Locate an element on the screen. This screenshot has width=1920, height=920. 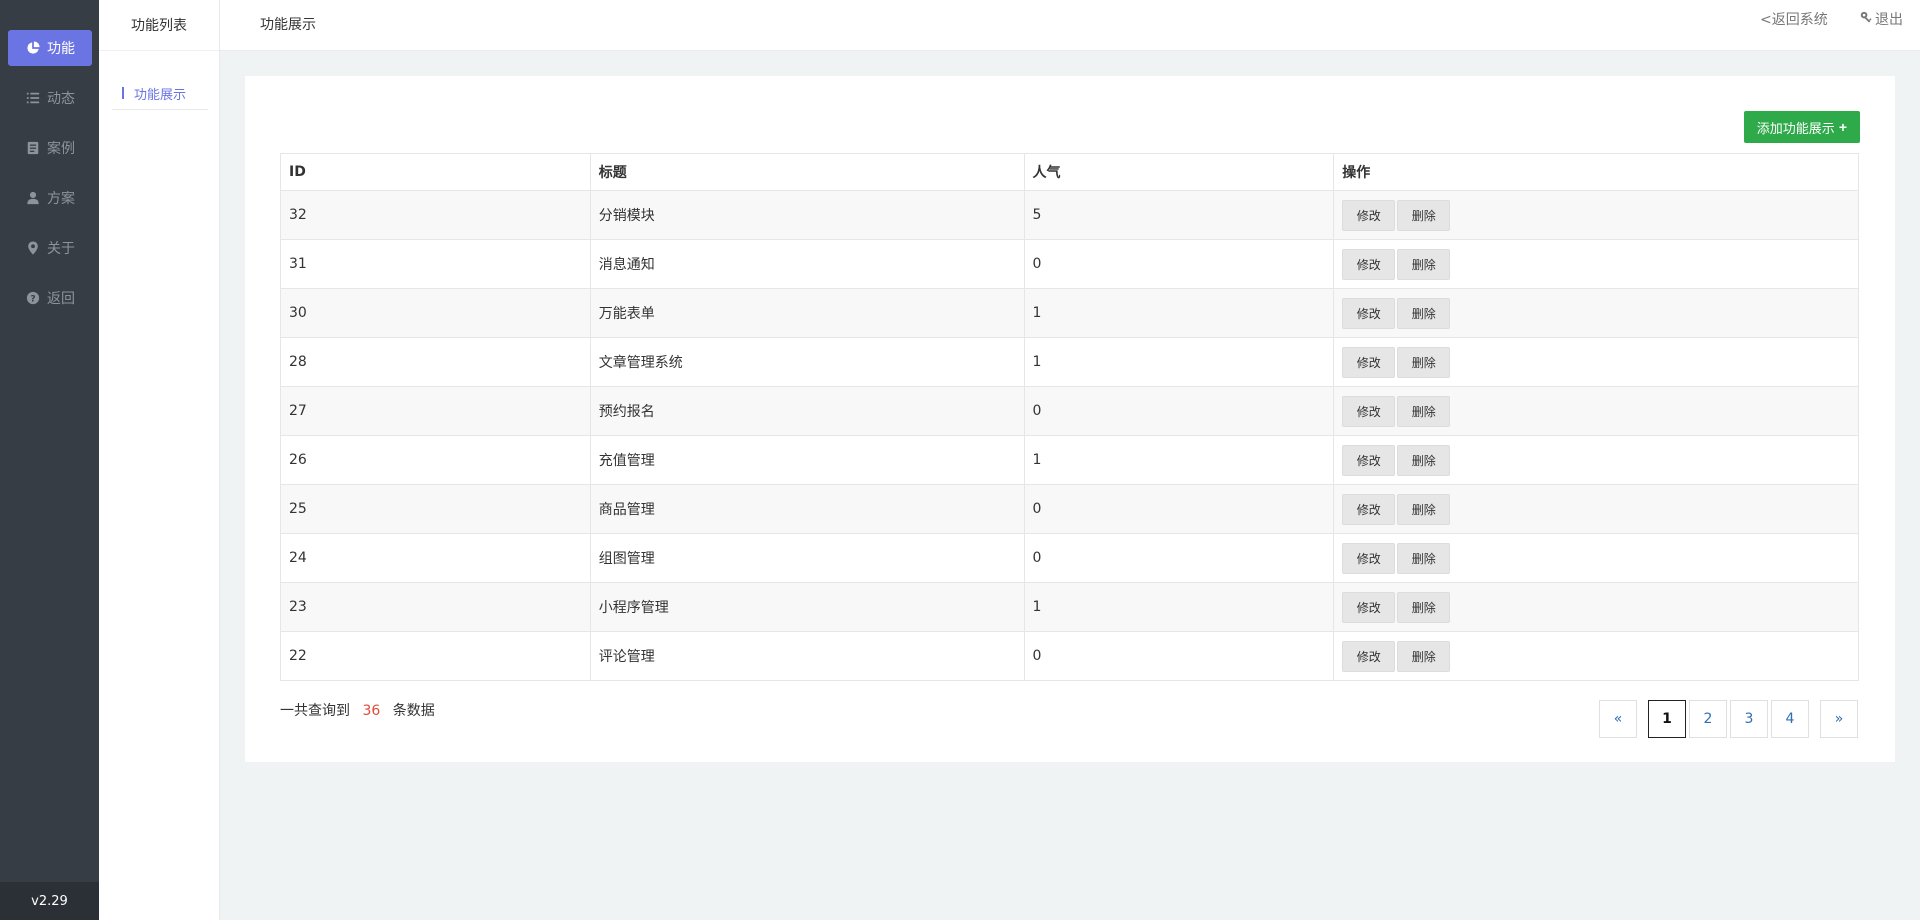
cell-id: 23 is located at coordinates (435, 607).